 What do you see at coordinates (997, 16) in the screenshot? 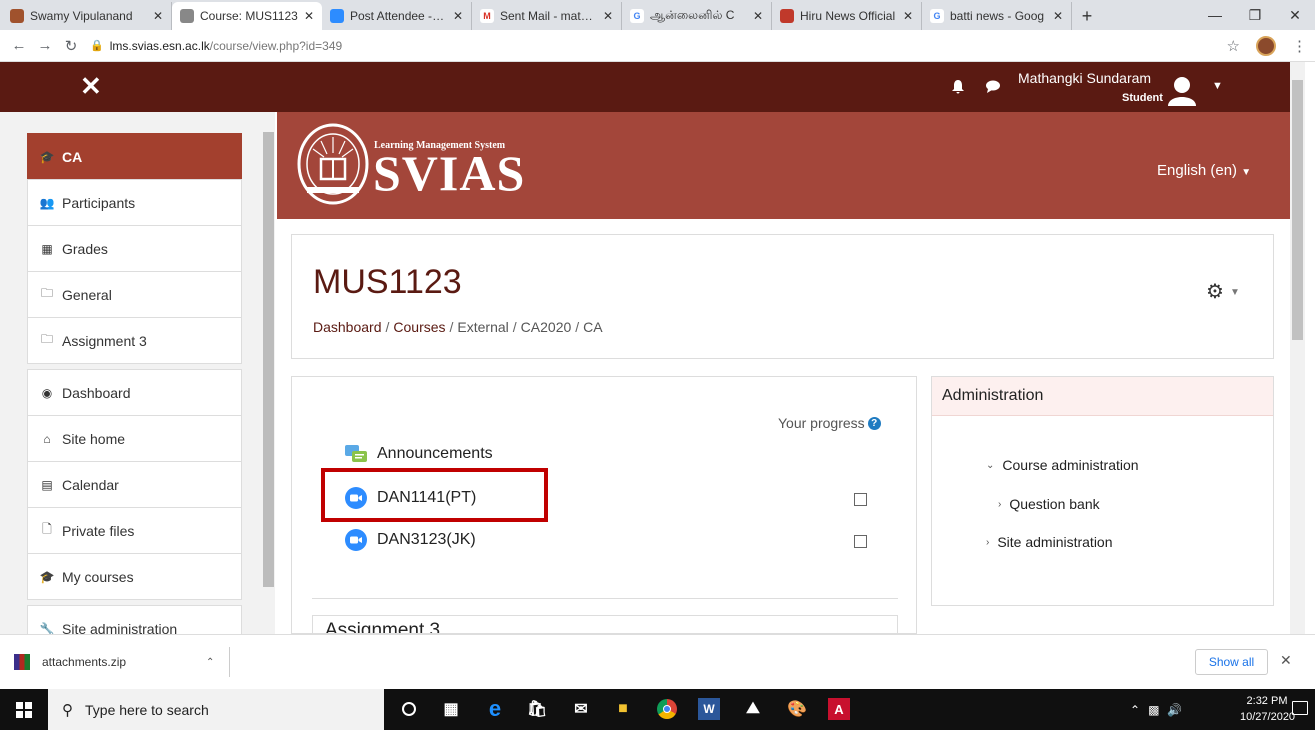
I see `browser-tab: Gbatti news - Goog ✕` at bounding box center [997, 16].